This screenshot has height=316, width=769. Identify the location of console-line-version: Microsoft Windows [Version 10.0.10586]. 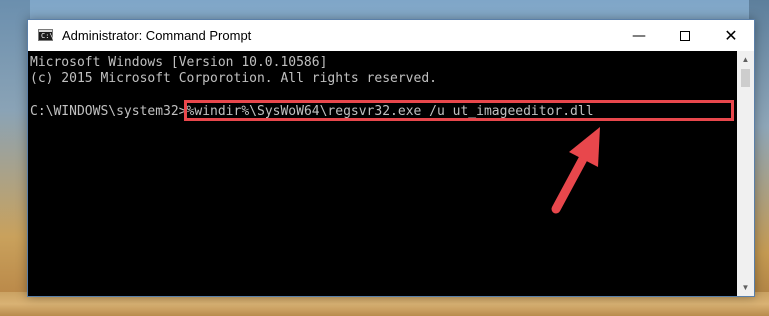
(179, 62).